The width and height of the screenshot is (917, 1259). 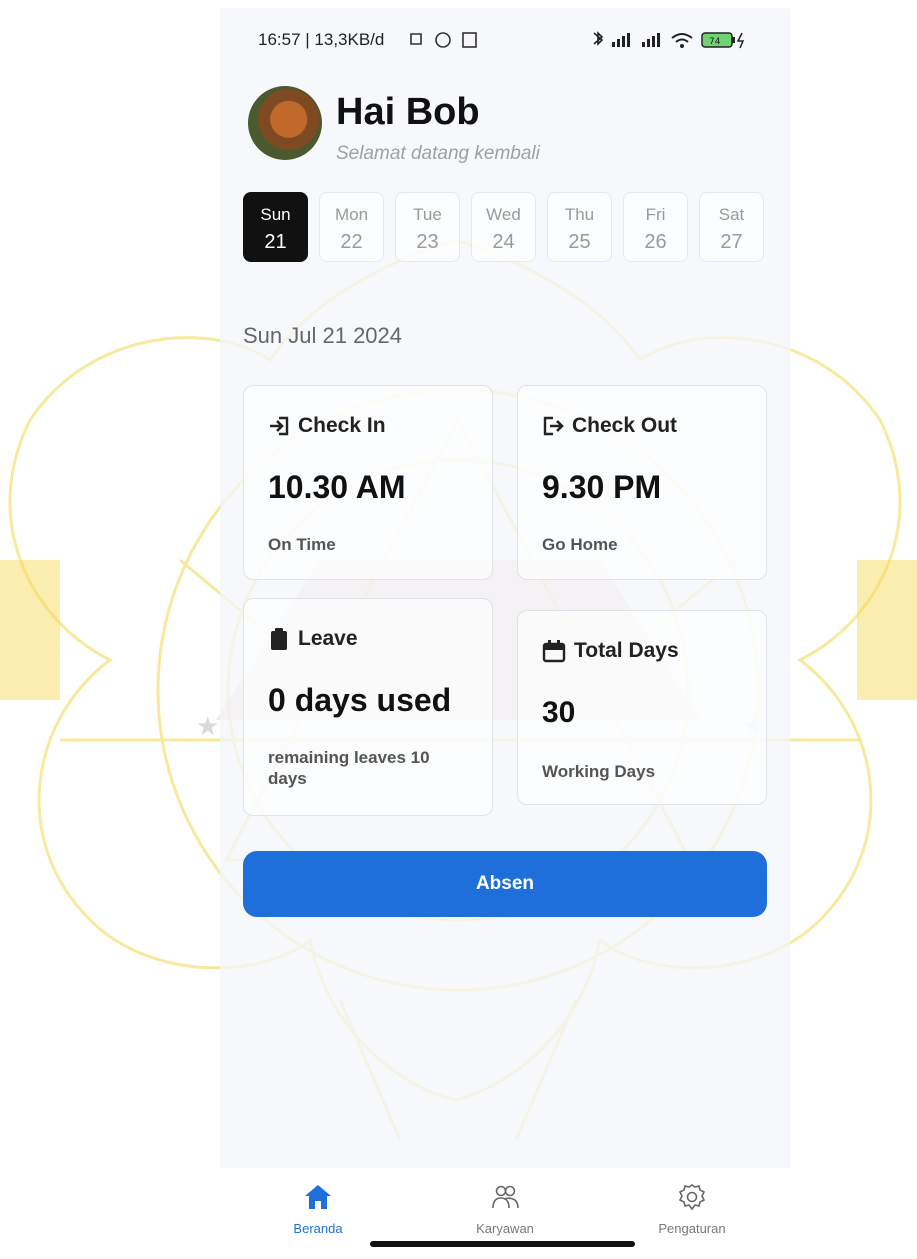 What do you see at coordinates (655, 227) in the screenshot?
I see `day-fri: Fri 26` at bounding box center [655, 227].